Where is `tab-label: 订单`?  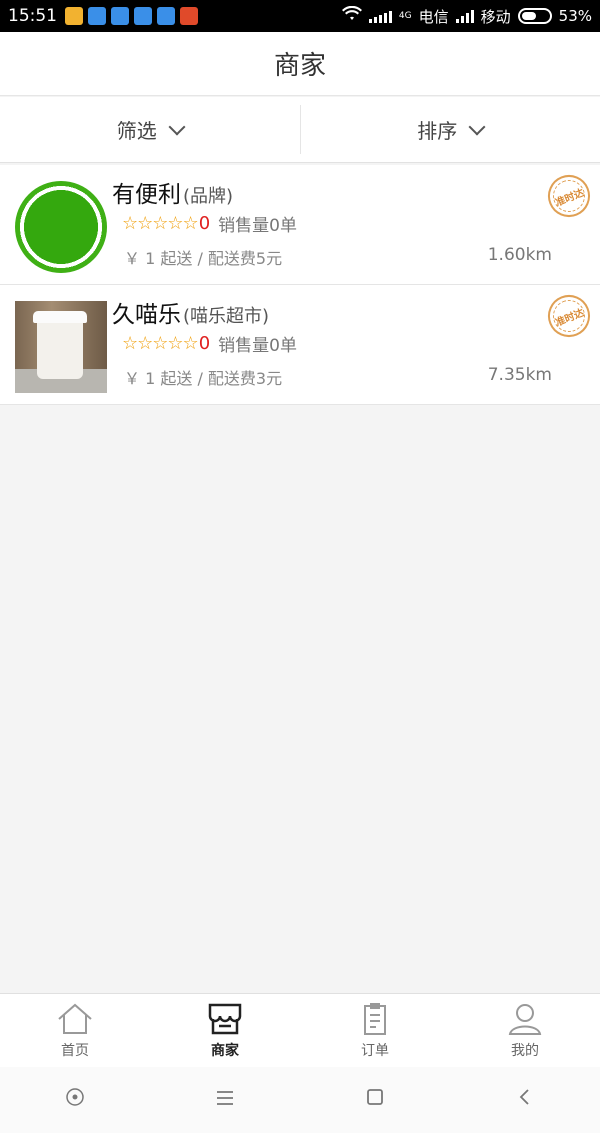
tab-label: 订单 is located at coordinates (375, 1050).